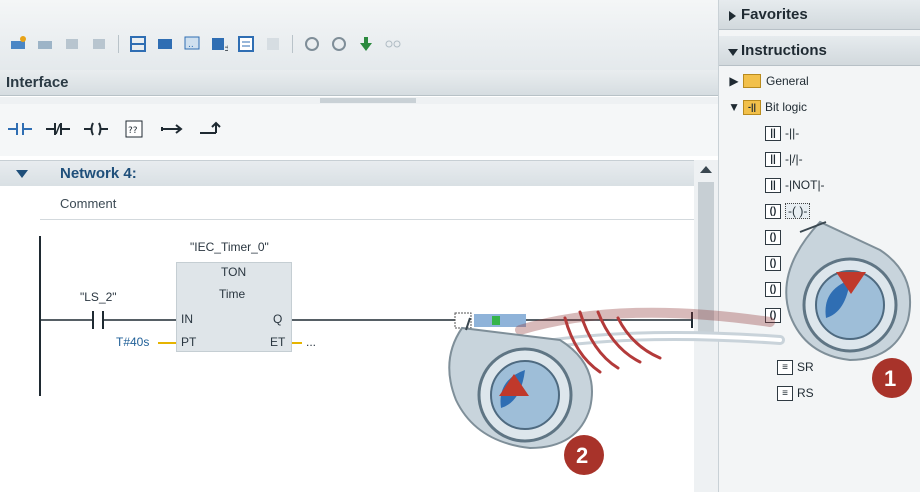 The image size is (920, 492). What do you see at coordinates (520, 383) in the screenshot?
I see `mouse-cursor-2-icon` at bounding box center [520, 383].